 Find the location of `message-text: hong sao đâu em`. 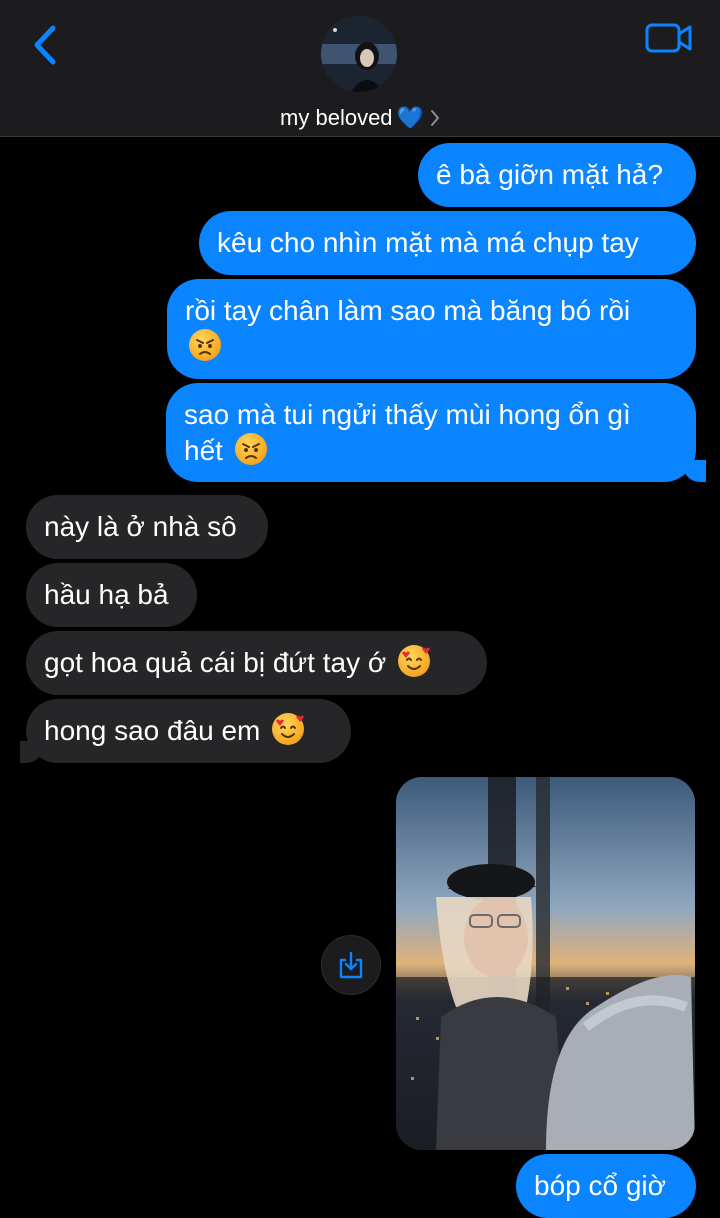

message-text: hong sao đâu em is located at coordinates (152, 730).